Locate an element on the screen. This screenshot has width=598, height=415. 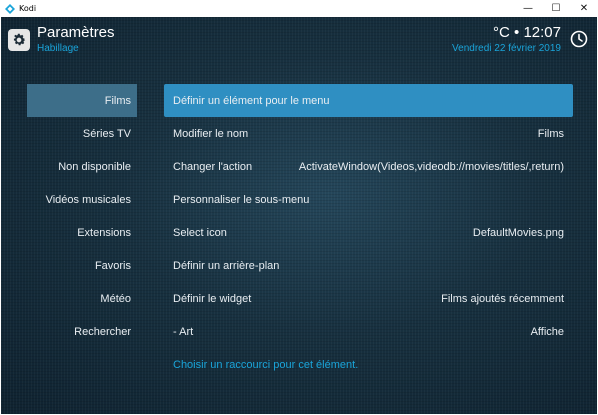
menu-item-label: Changer l'action is located at coordinates (213, 166).